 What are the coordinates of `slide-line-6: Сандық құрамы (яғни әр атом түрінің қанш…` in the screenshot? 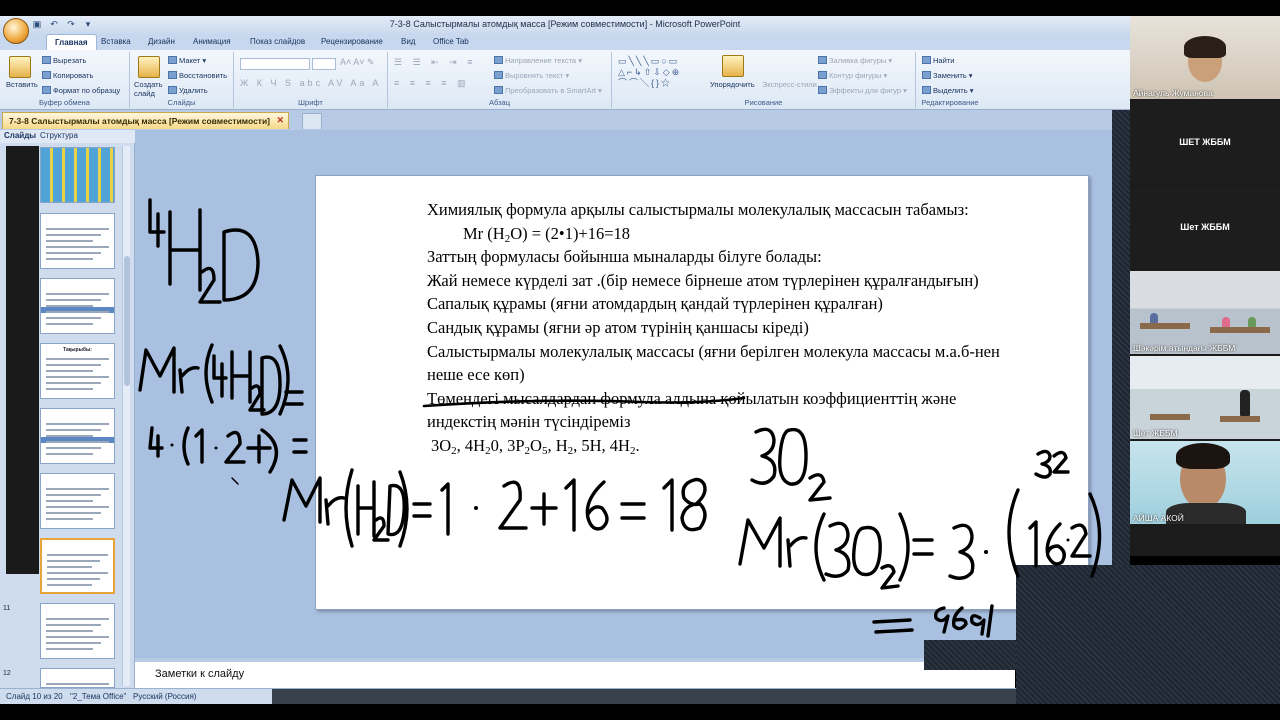 It's located at (618, 327).